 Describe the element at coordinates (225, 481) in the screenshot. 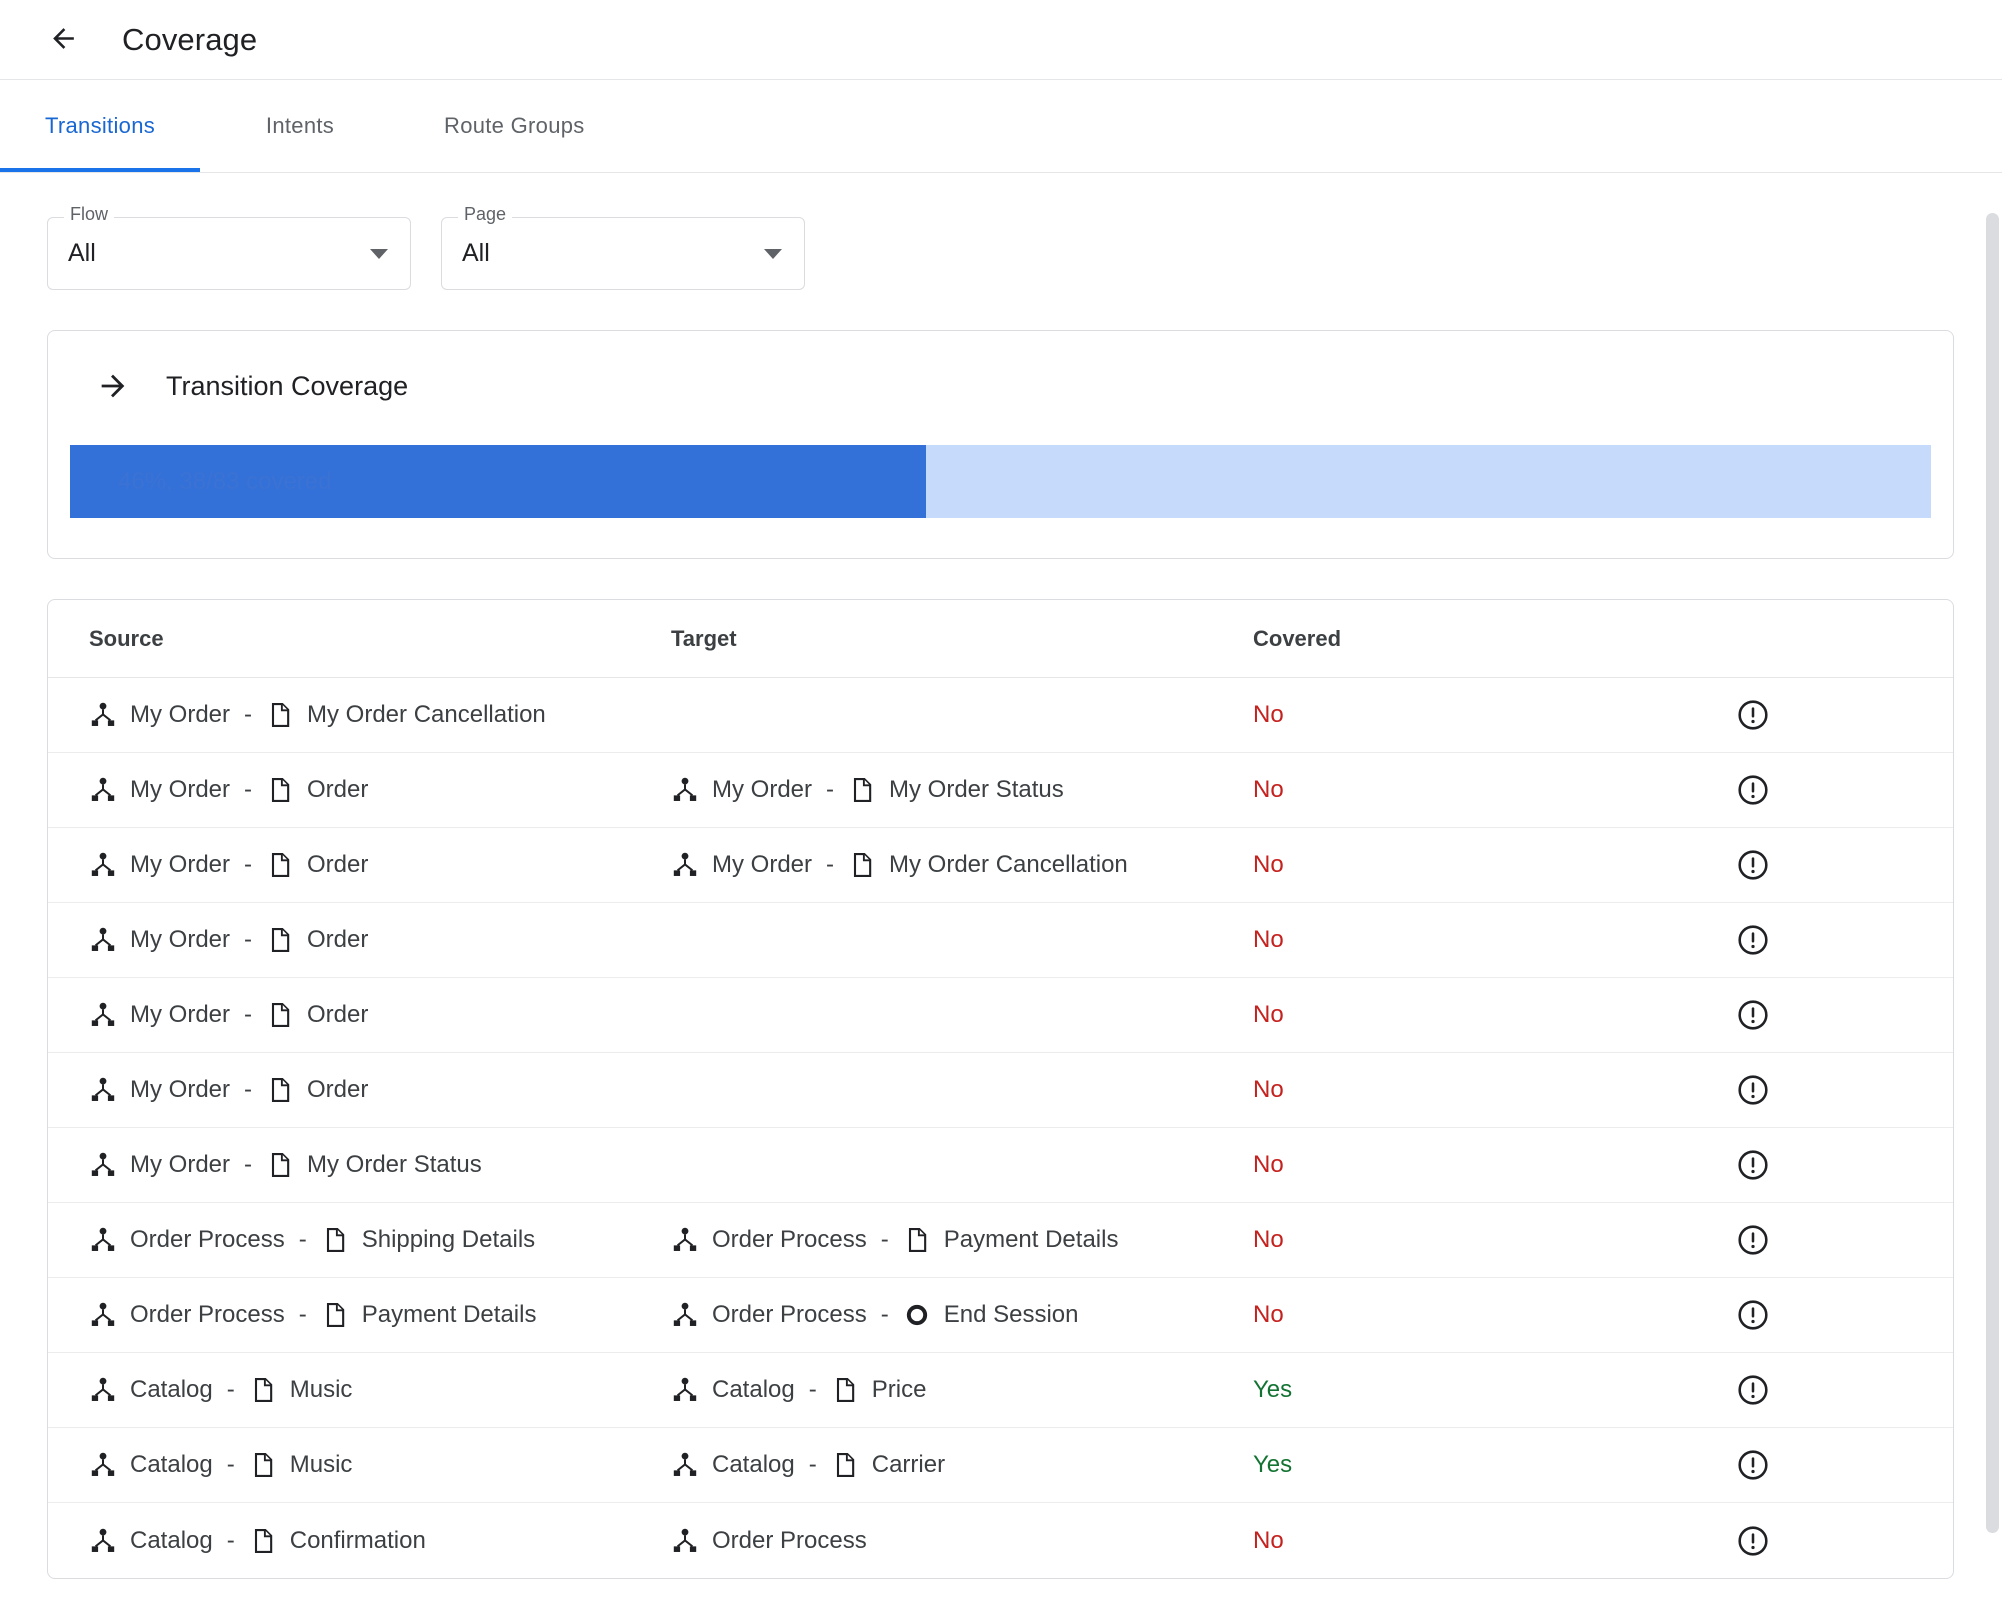

I see `coverage-progress-label: 46%, 38/83 covered` at that location.